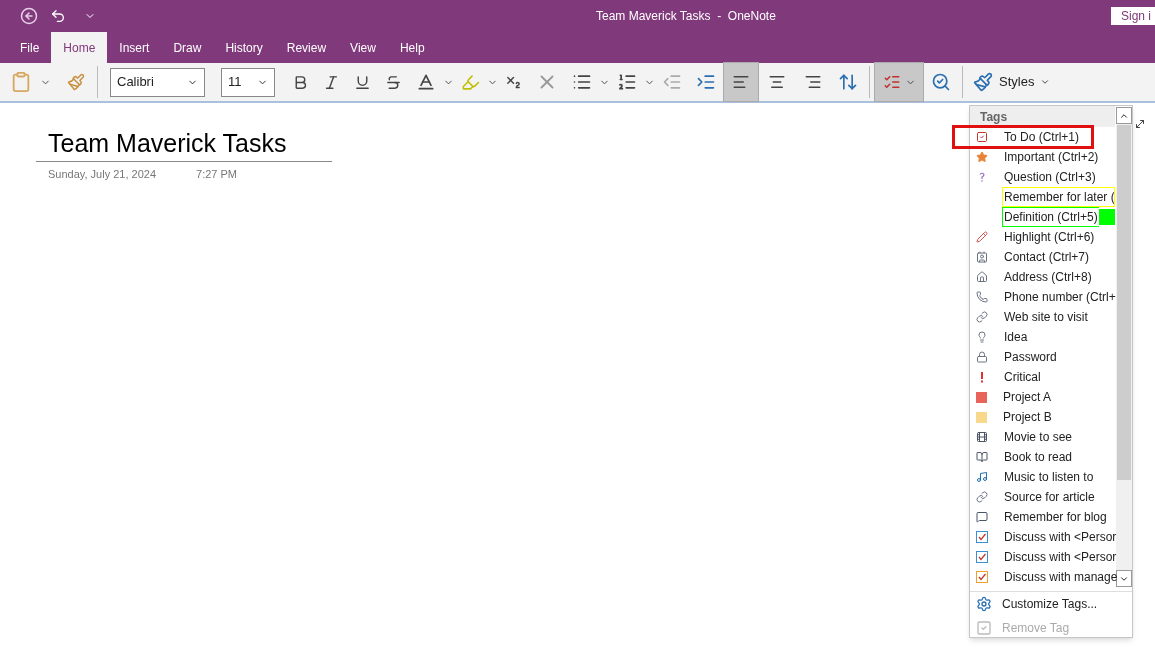 This screenshot has height=665, width=1155. I want to click on film-icon, so click(982, 437).